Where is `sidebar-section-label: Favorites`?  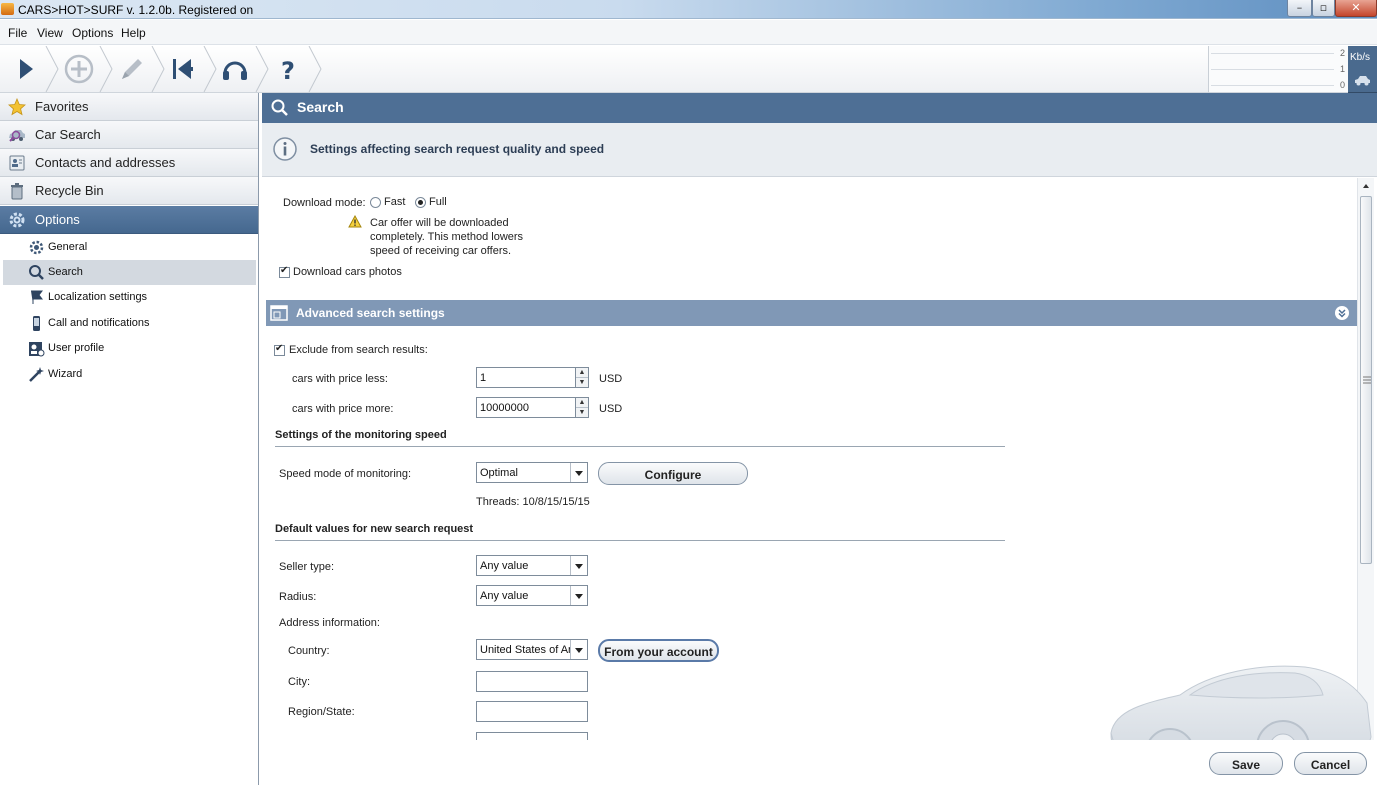
sidebar-section-label: Favorites is located at coordinates (62, 106).